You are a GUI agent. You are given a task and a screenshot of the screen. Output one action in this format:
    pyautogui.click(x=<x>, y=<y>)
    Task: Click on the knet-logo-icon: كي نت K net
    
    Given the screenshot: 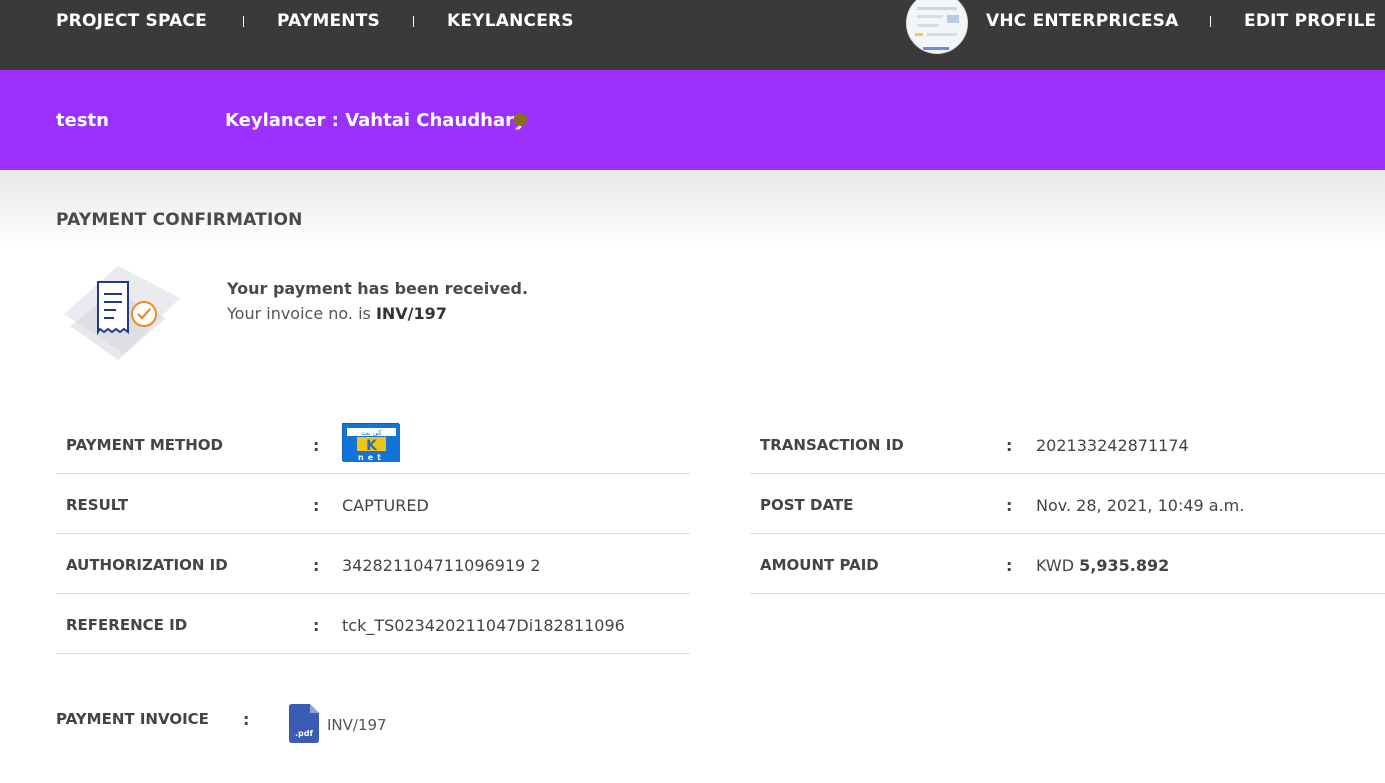 What is the action you would take?
    pyautogui.click(x=371, y=442)
    